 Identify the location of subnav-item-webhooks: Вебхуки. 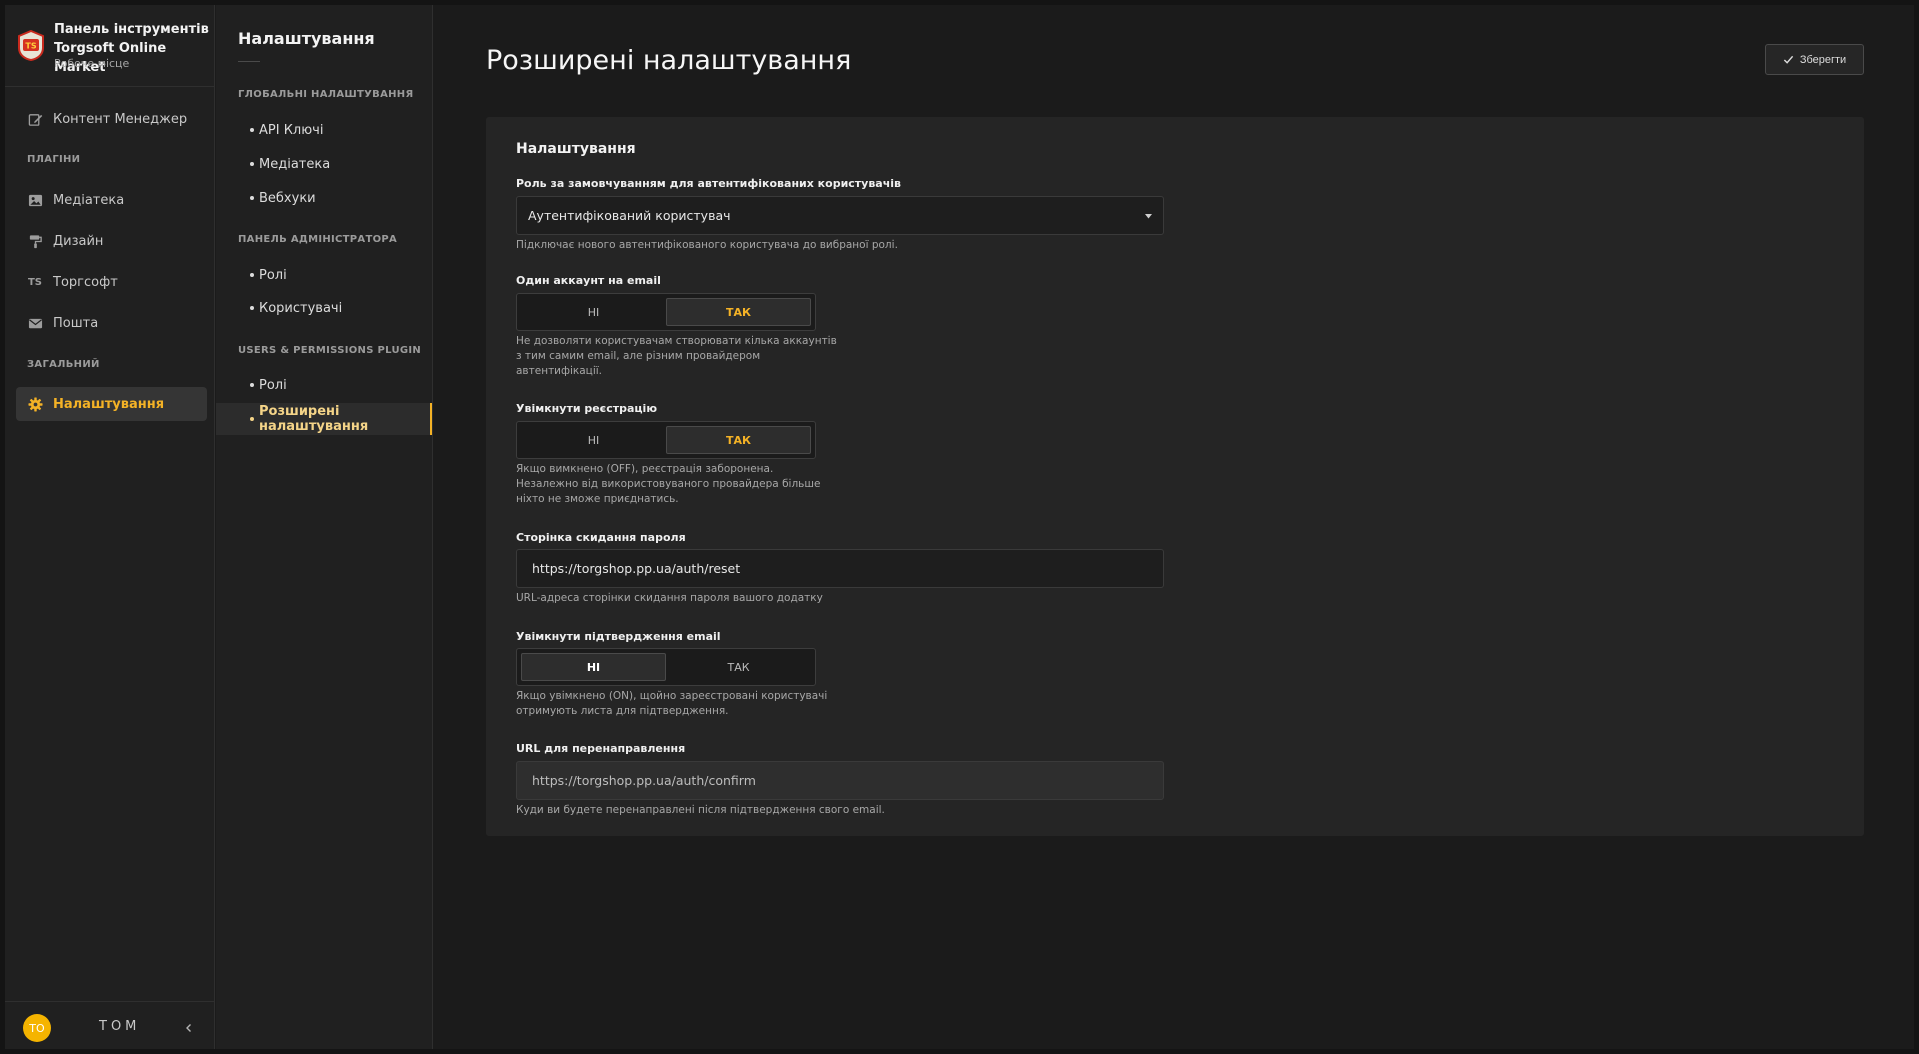
(324, 198).